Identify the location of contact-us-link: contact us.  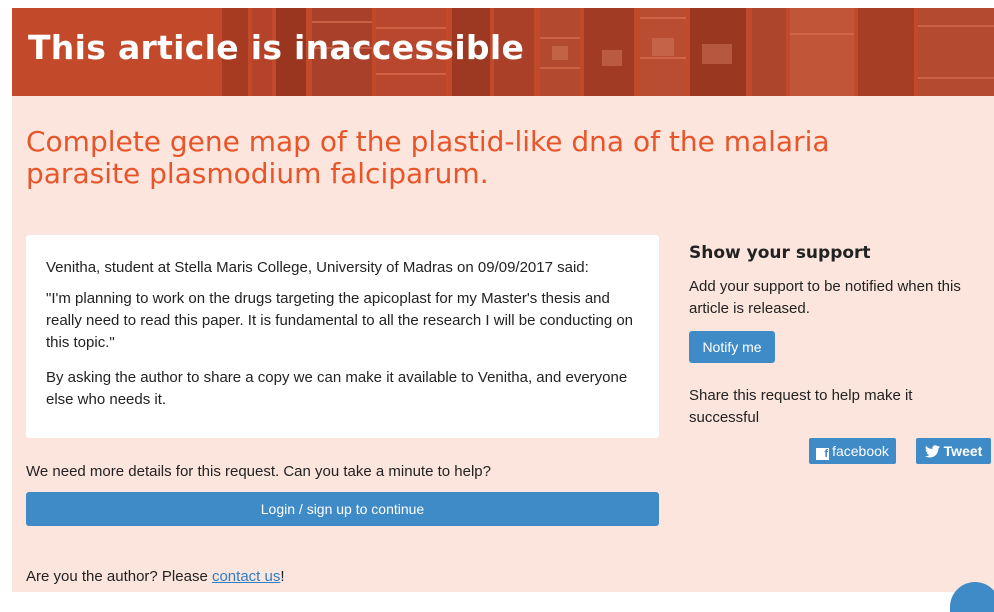
(246, 576).